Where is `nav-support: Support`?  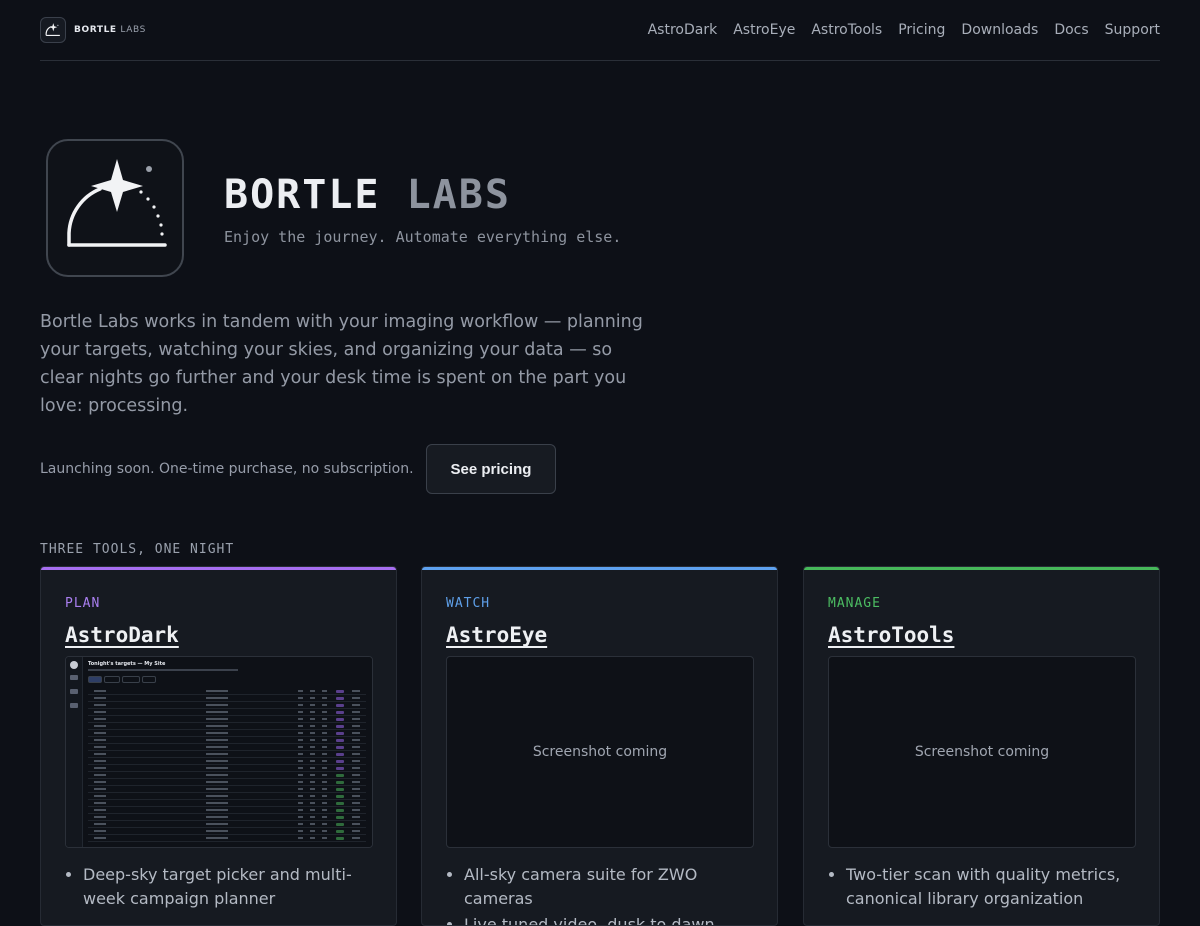
nav-support: Support is located at coordinates (1132, 30).